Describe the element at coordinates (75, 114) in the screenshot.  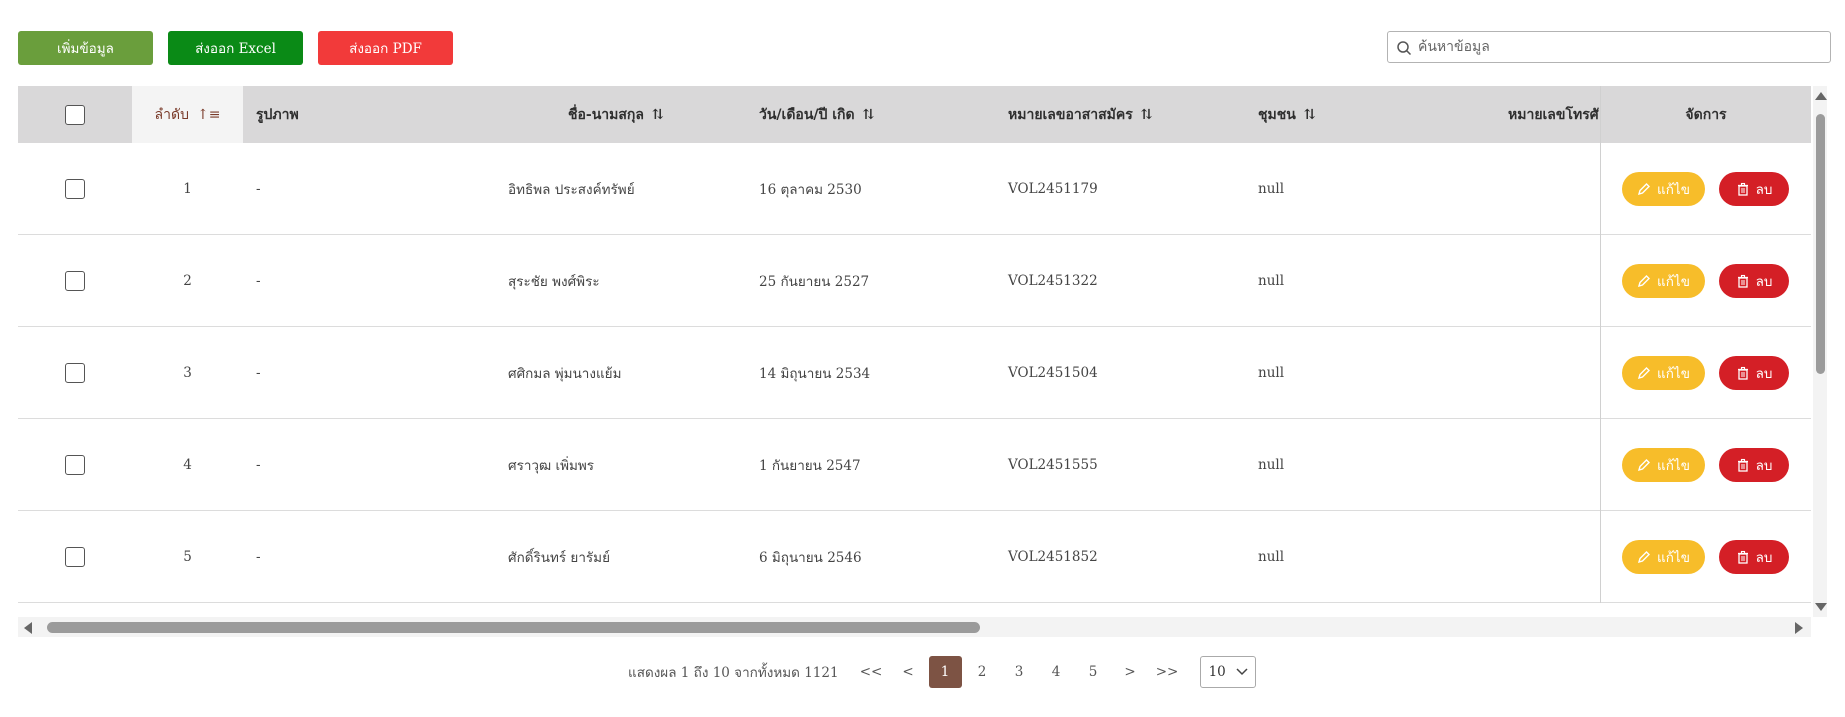
I see `select-all-checkbox` at that location.